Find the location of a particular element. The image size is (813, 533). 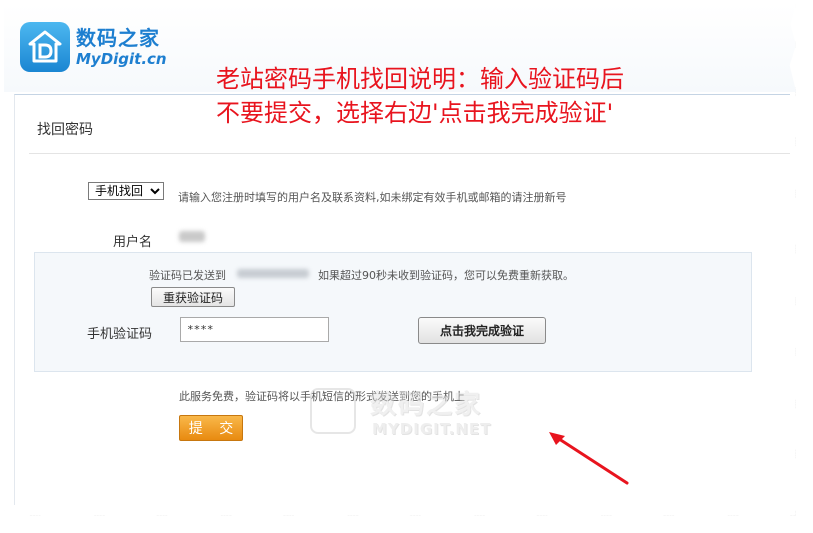

divider is located at coordinates (409, 153).